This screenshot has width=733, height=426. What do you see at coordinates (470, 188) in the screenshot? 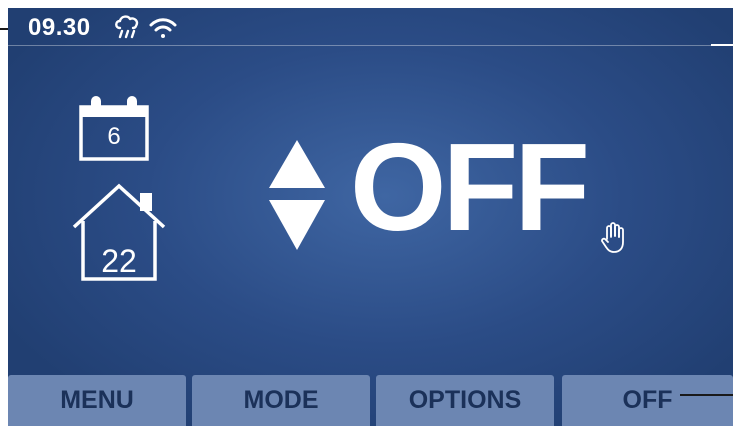
I see `mode-value: OFF` at bounding box center [470, 188].